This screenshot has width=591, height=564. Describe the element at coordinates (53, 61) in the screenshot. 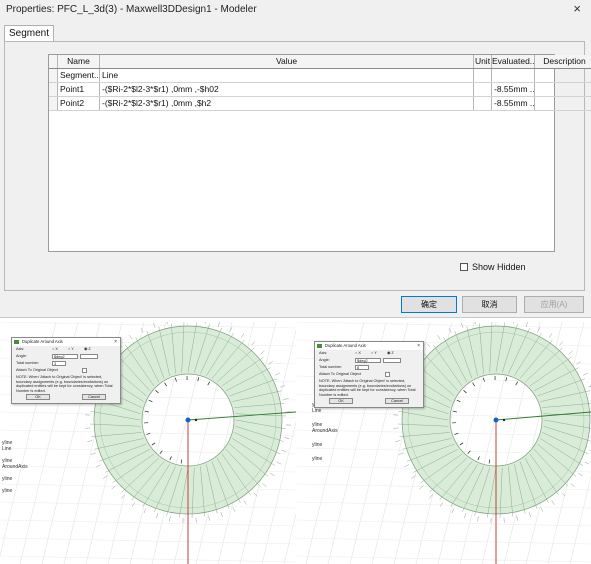

I see `row-header-corner` at that location.